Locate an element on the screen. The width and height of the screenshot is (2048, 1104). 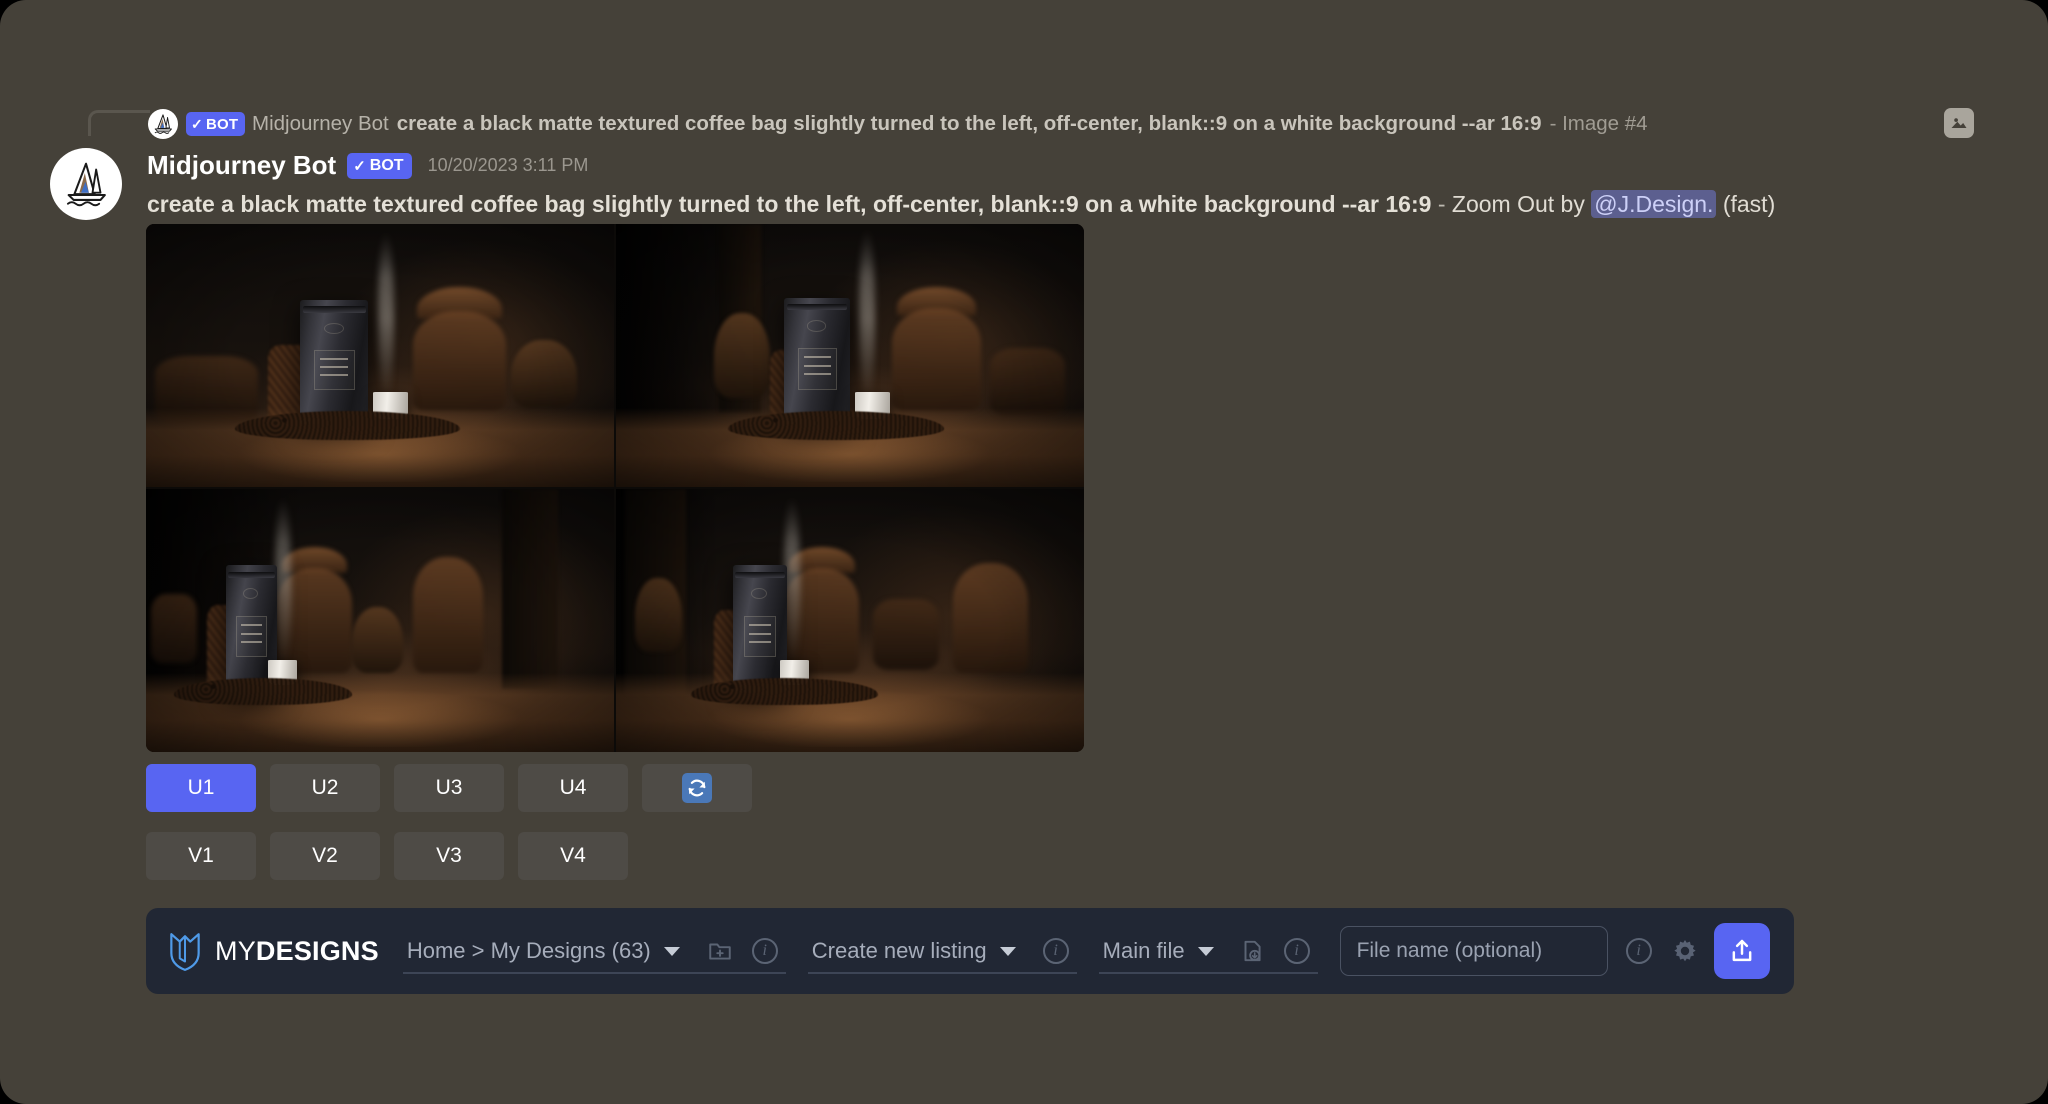
image-glyph-icon is located at coordinates (1959, 123).